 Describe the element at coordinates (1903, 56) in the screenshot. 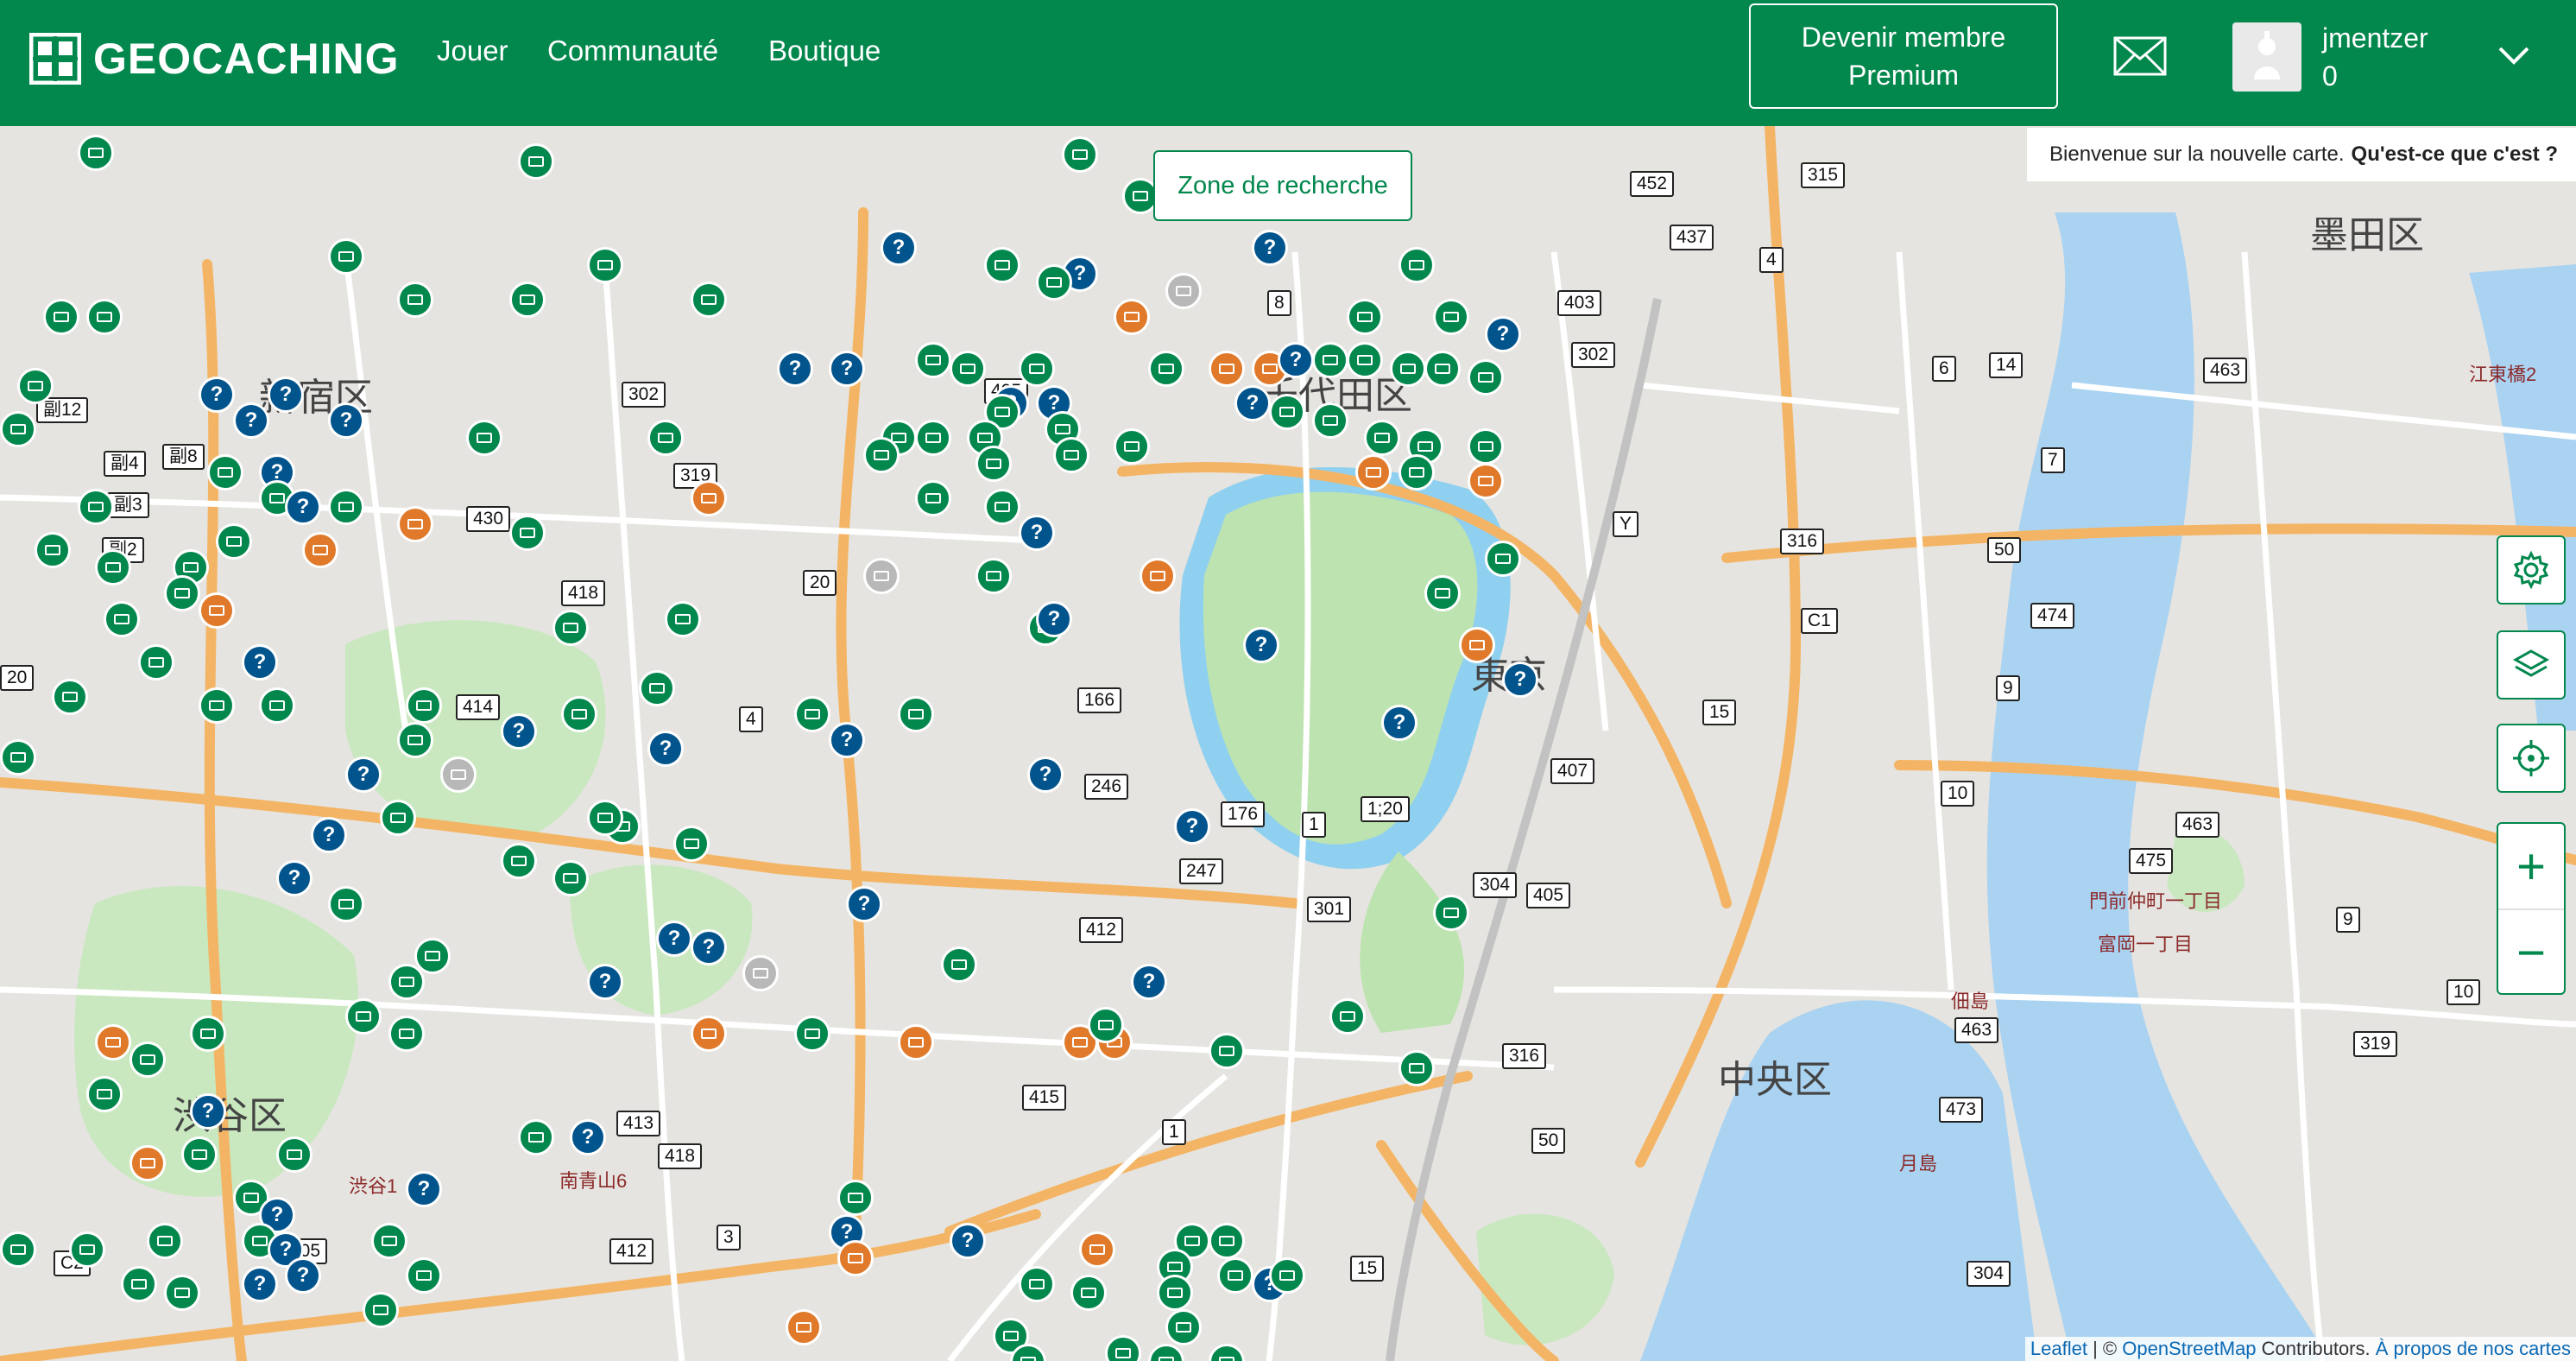

I see `premium-button: Devenir membre Premium` at that location.